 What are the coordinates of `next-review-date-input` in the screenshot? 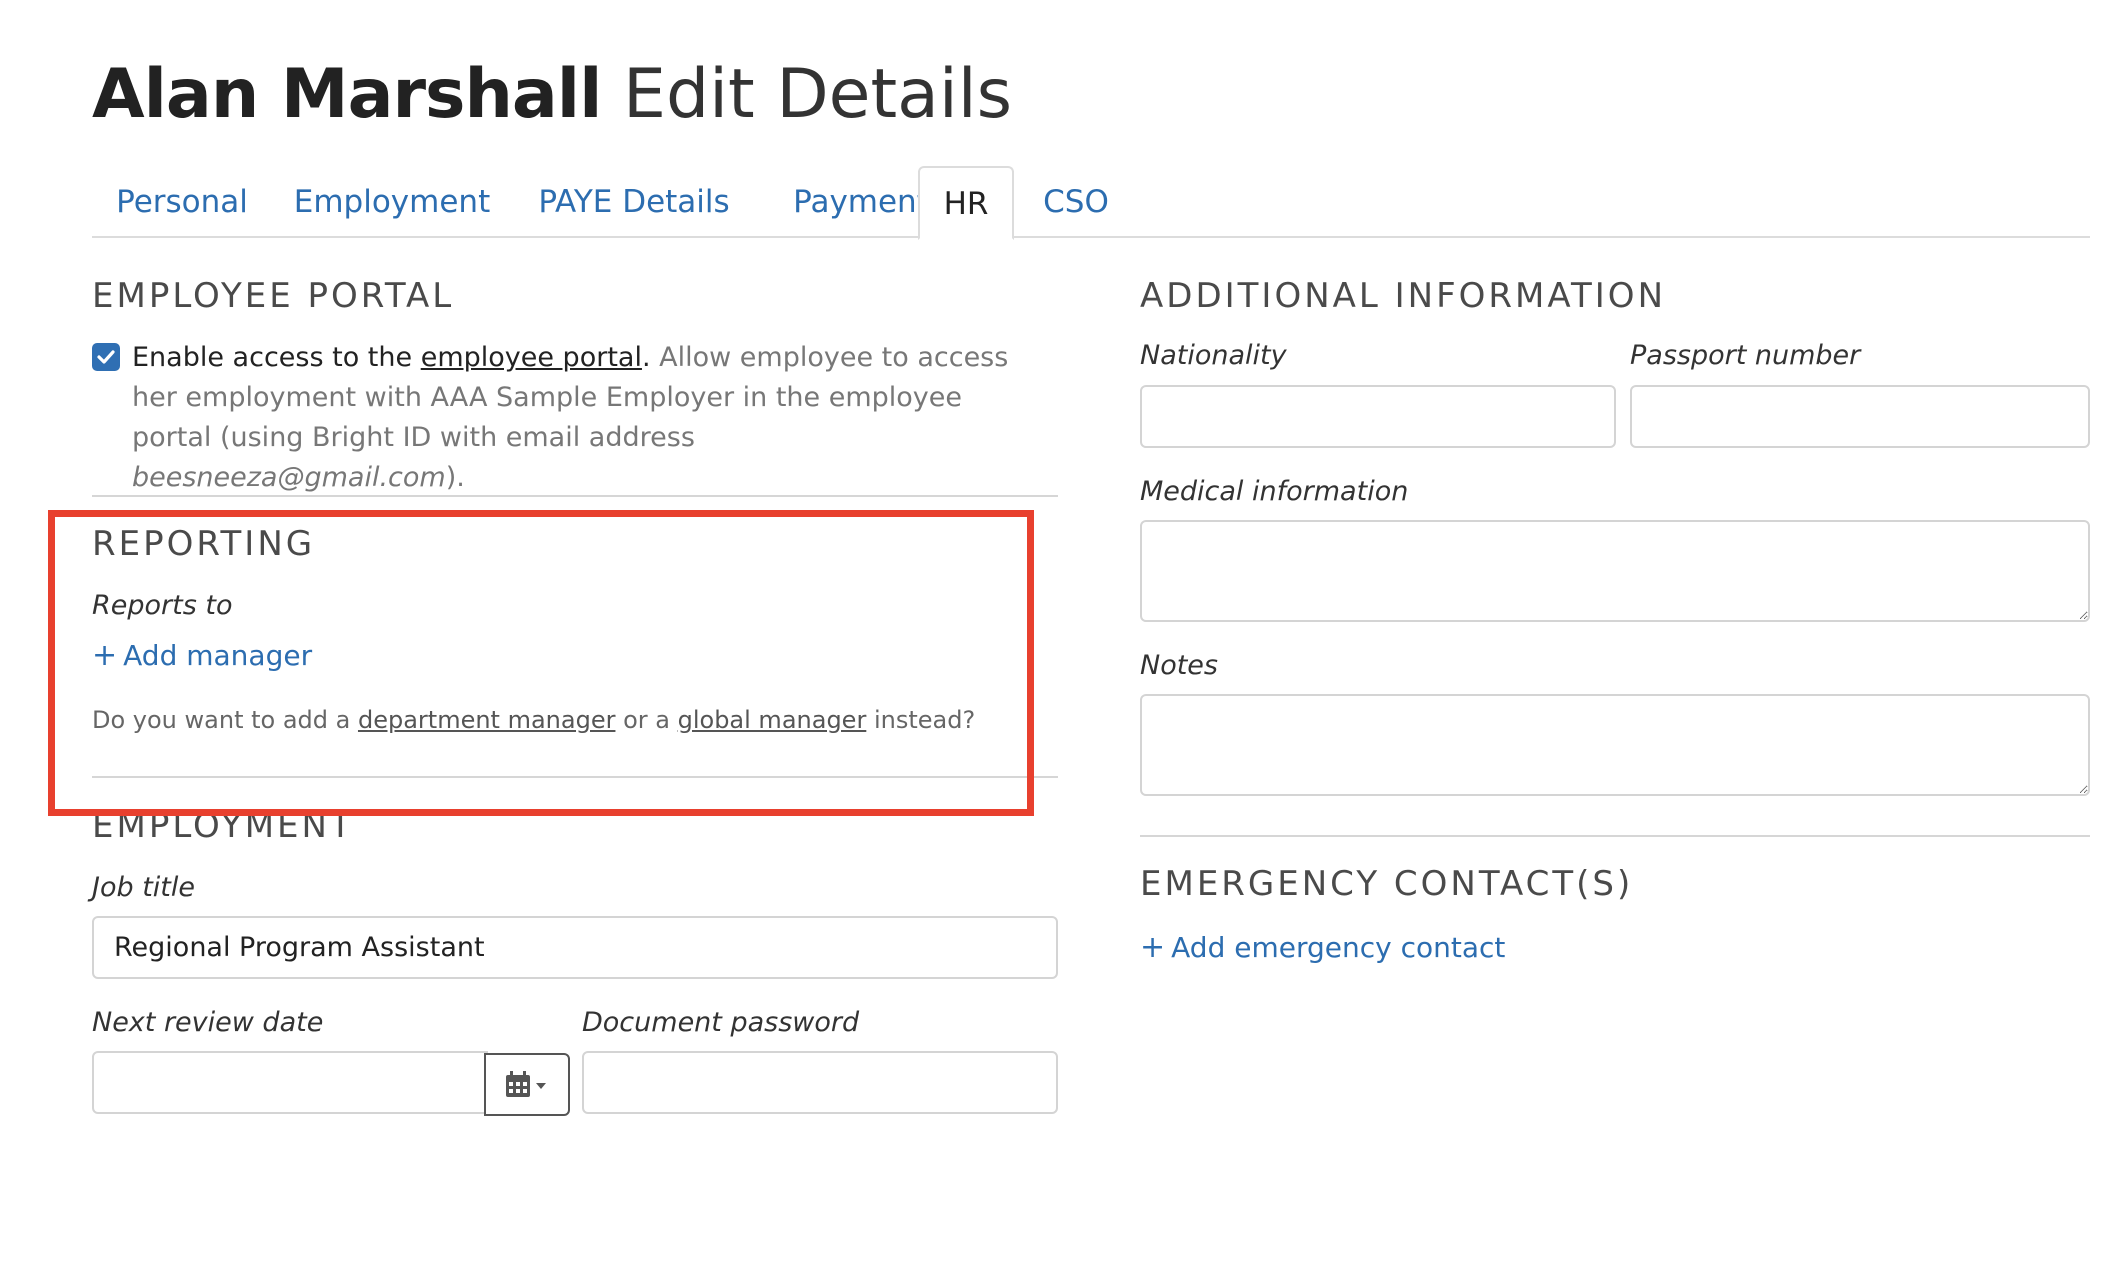 It's located at (290, 1082).